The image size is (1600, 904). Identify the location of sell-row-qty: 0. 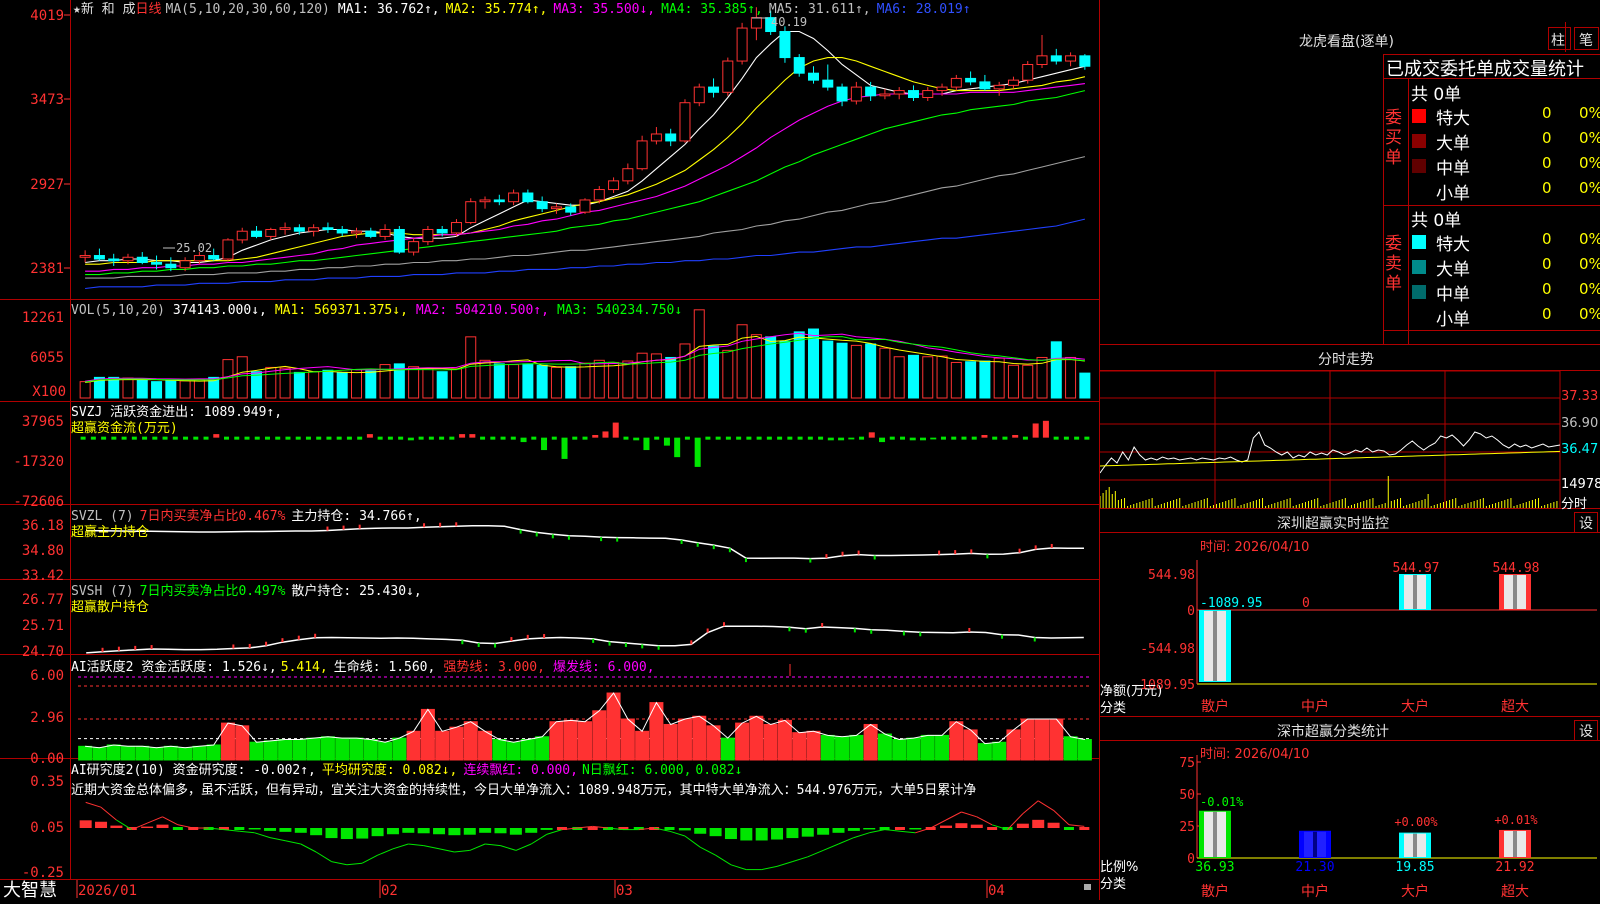
(1547, 289).